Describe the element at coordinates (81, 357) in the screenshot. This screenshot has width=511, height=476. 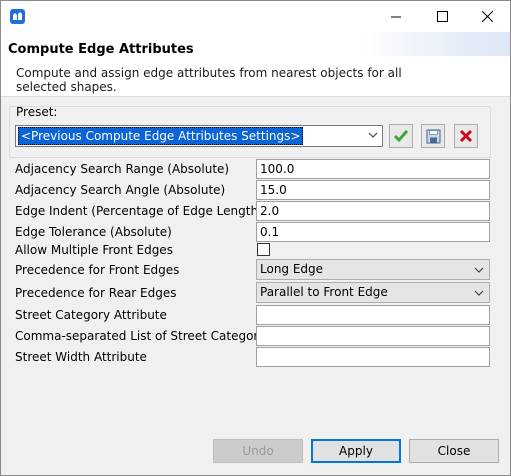
I see `street-width-attribute-label: Street Width Attribute` at that location.